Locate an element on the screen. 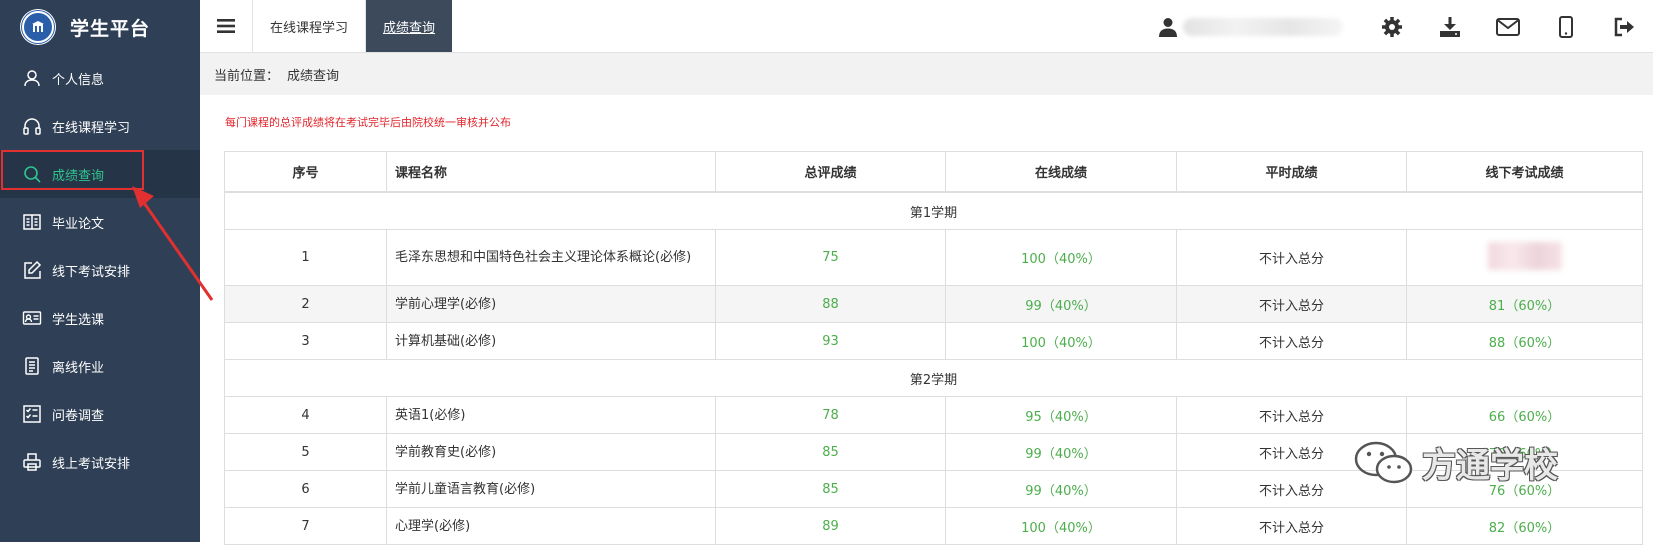 The width and height of the screenshot is (1653, 545). sidebar-item-online-courses: 在线课程学习 is located at coordinates (100, 126).